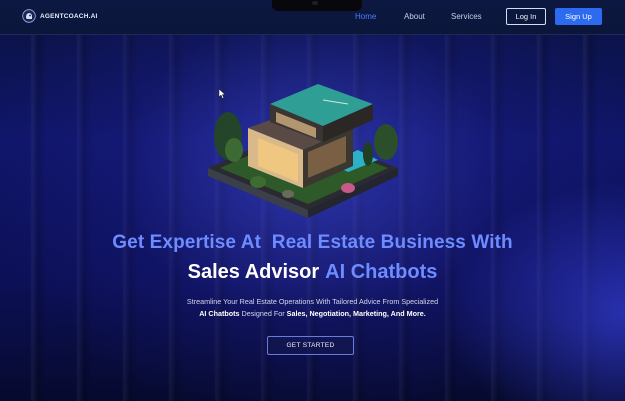 The image size is (625, 401). I want to click on headline-sales-advisor: Sales Advisor, so click(253, 272).